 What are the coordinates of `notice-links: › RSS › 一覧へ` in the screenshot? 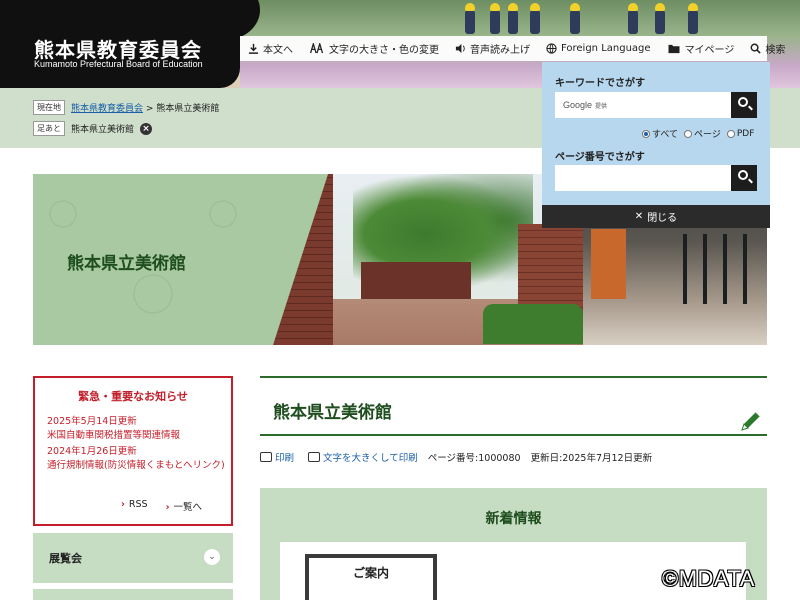 It's located at (161, 506).